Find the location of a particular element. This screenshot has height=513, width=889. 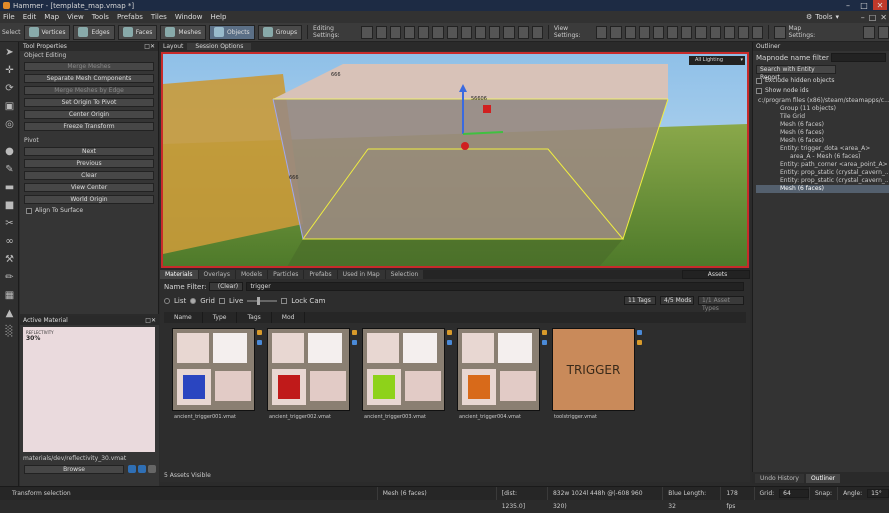

mesh-icon: ░ is located at coordinates (9, 331).